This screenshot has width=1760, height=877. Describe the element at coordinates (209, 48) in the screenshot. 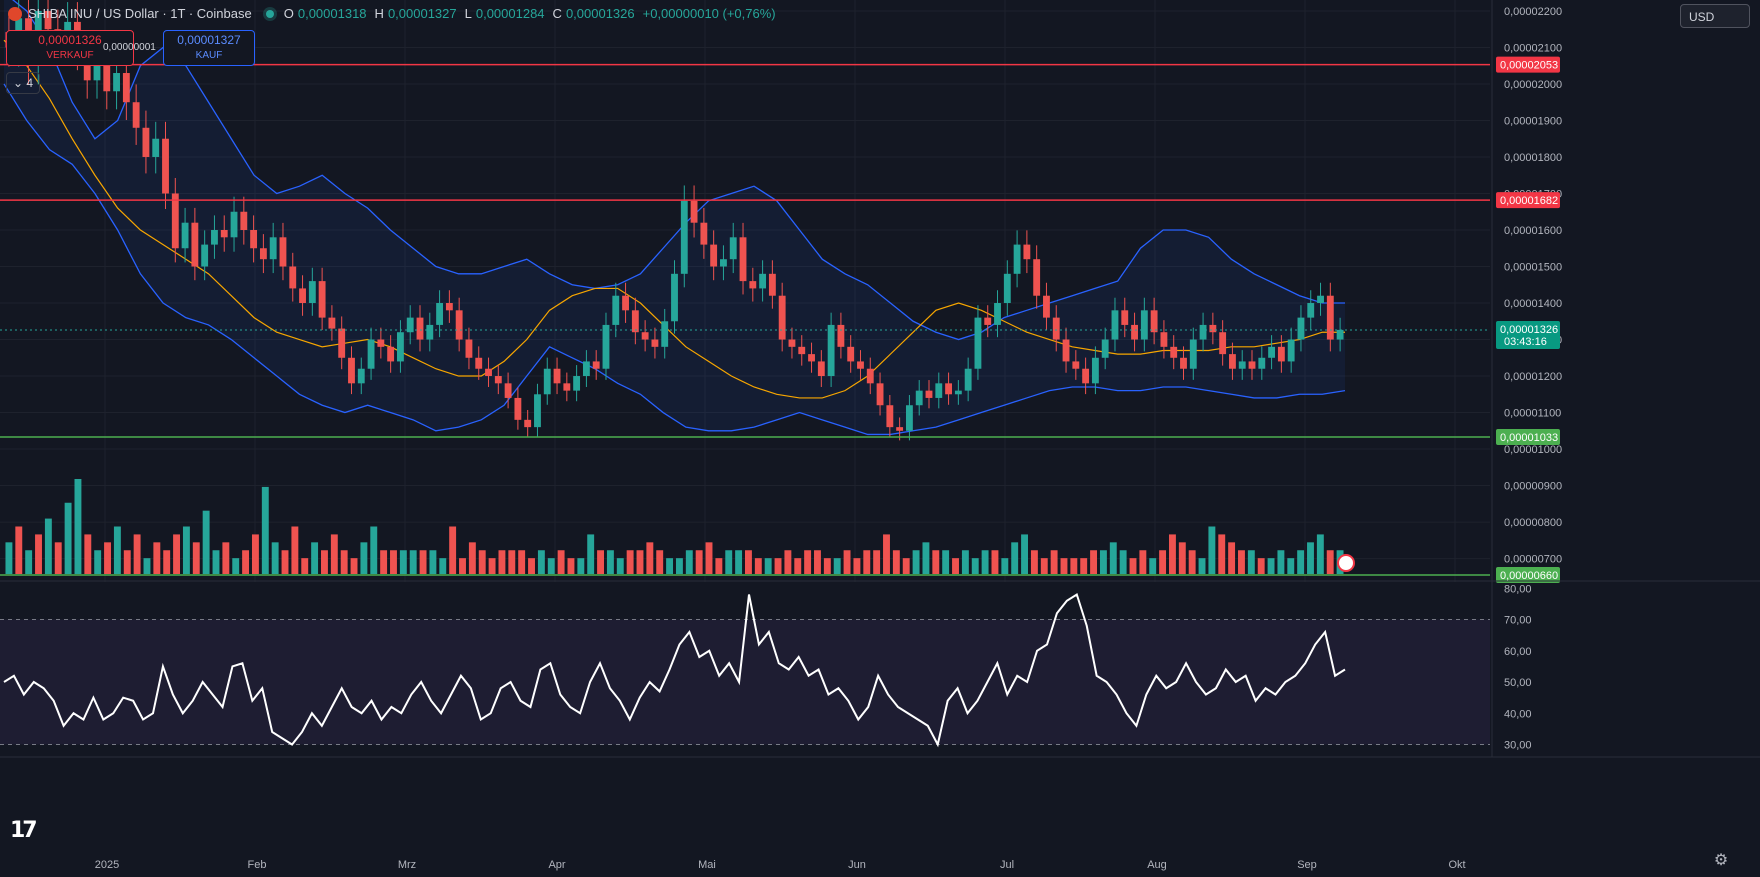

I see `buy-button: 0,00001327 KAUF` at that location.